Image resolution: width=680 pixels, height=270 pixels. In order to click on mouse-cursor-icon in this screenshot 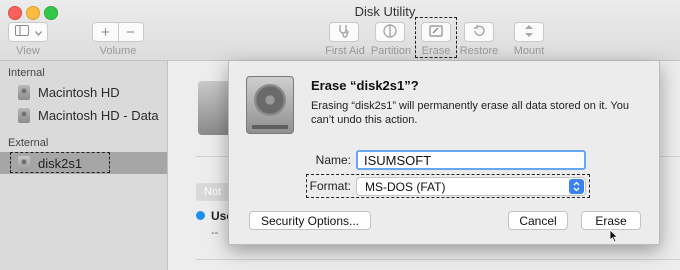, I will do `click(614, 237)`.